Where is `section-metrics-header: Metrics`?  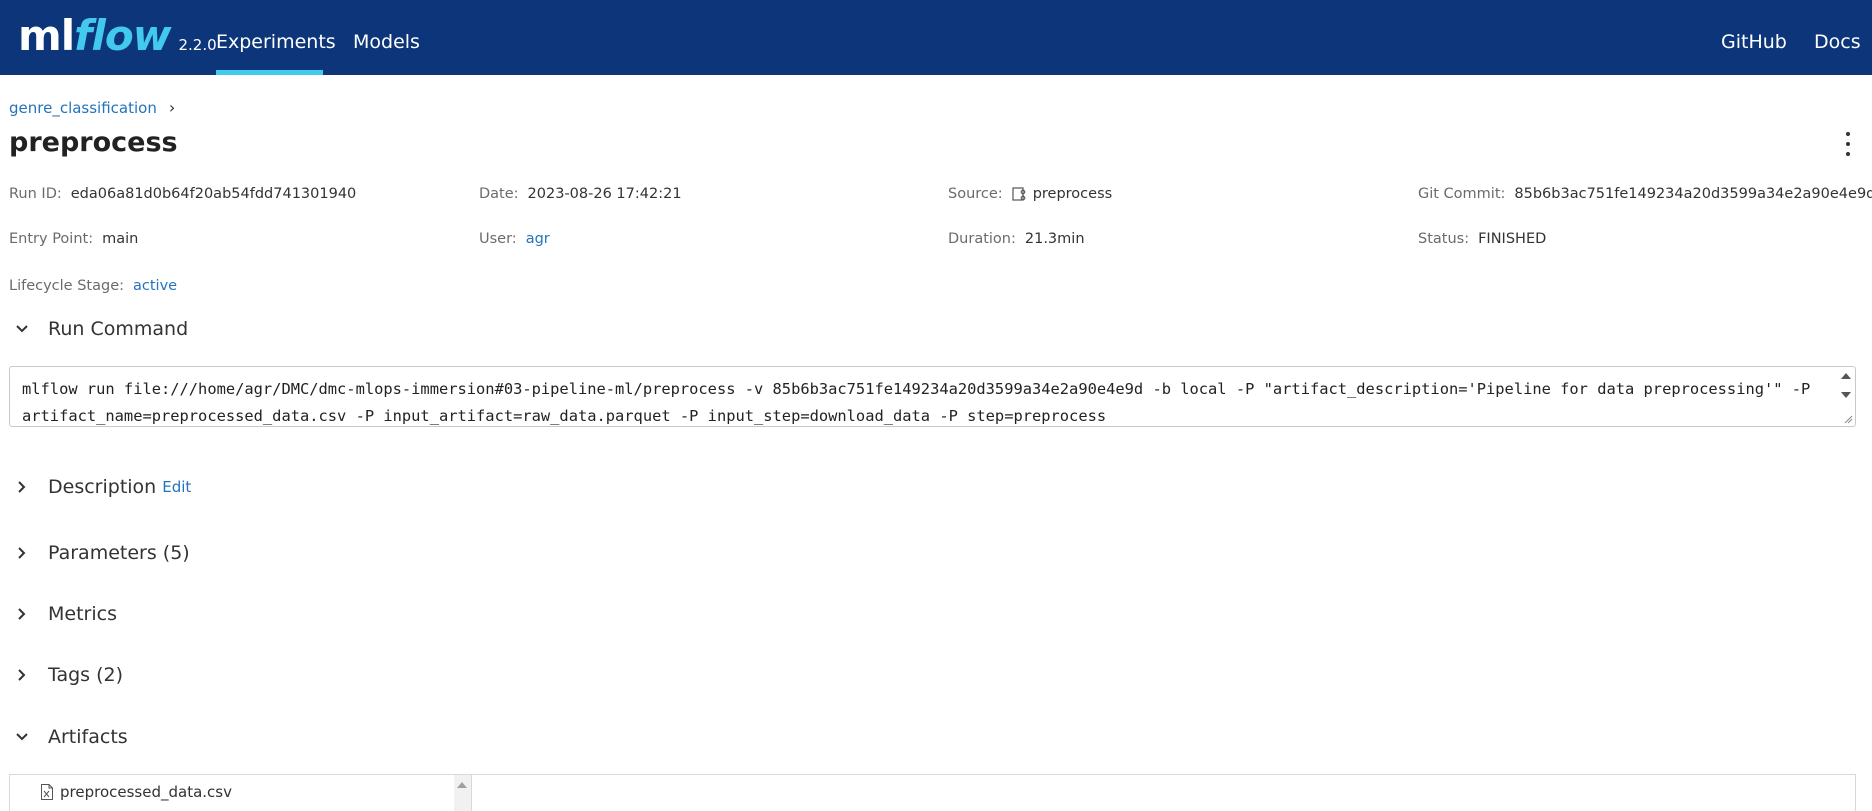
section-metrics-header: Metrics is located at coordinates (65, 614).